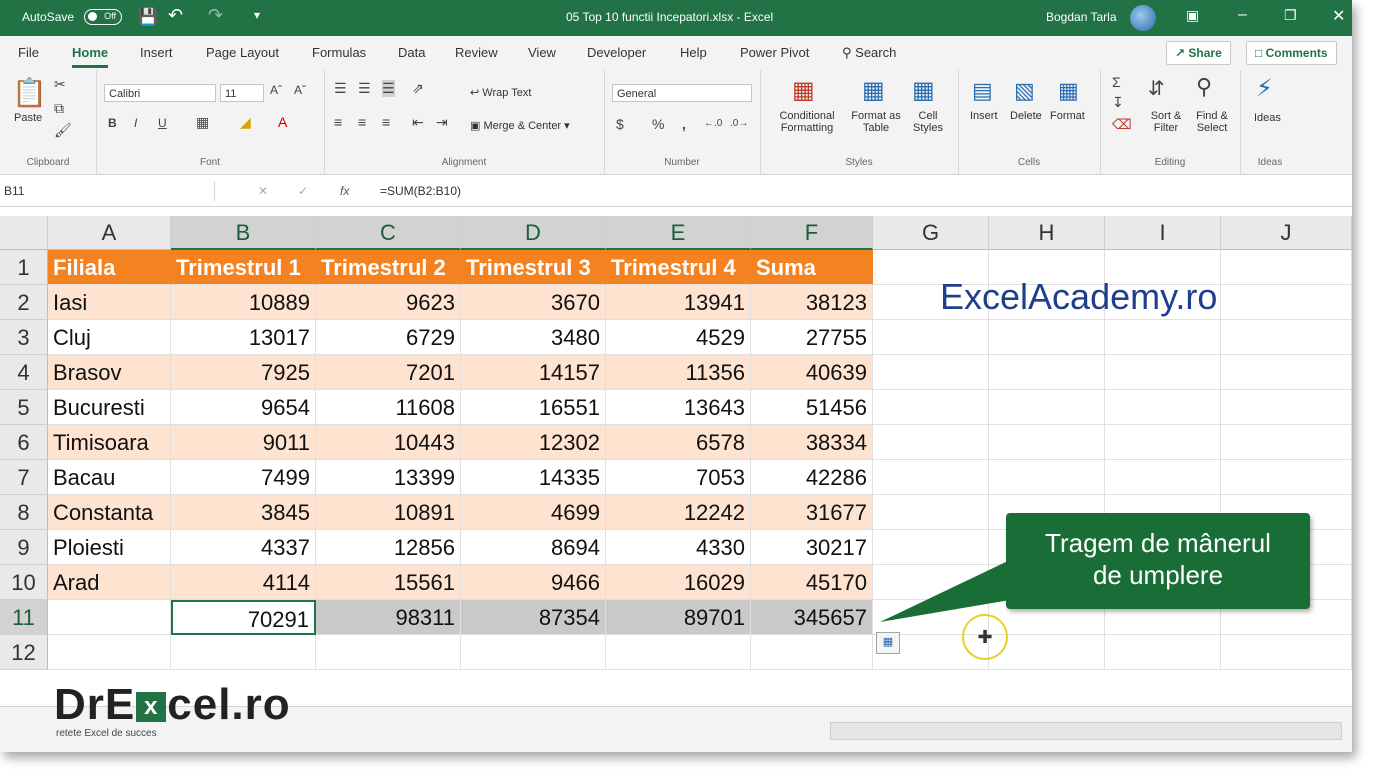 This screenshot has height=783, width=1381. Describe the element at coordinates (243, 233) in the screenshot. I see `column-header: B` at that location.